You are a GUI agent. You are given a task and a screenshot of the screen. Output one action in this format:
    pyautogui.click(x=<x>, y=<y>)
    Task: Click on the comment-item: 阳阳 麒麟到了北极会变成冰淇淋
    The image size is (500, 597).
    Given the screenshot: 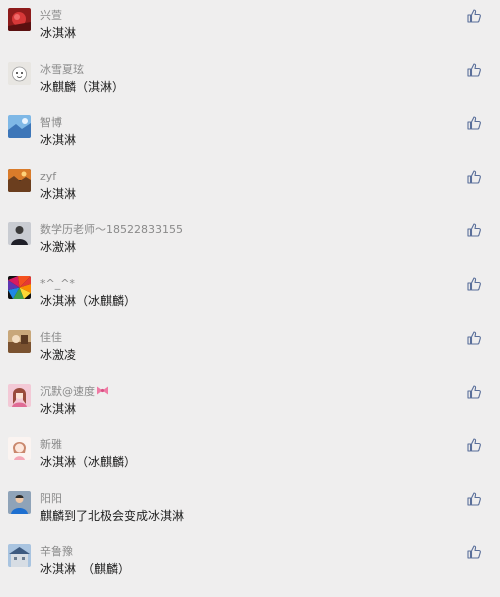 What is the action you would take?
    pyautogui.click(x=250, y=517)
    